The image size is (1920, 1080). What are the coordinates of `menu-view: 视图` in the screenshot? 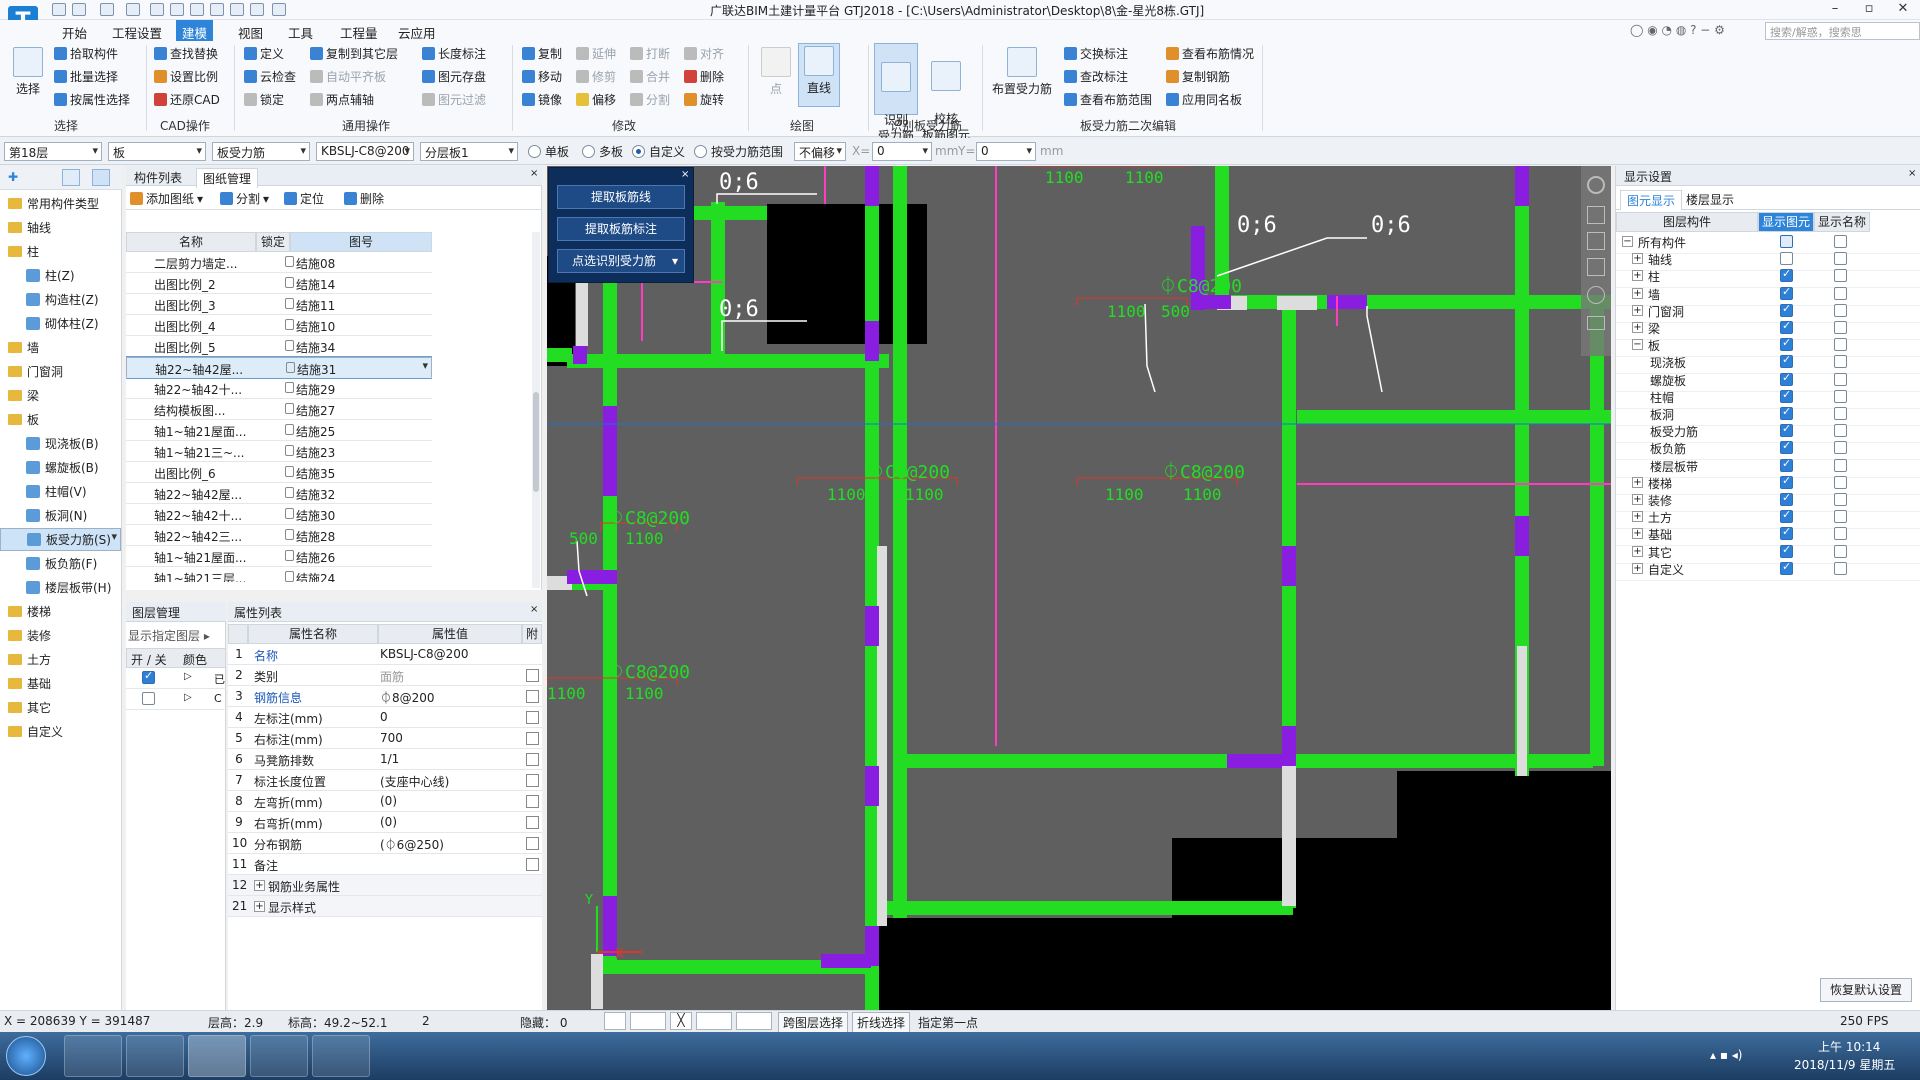 It's located at (250, 32).